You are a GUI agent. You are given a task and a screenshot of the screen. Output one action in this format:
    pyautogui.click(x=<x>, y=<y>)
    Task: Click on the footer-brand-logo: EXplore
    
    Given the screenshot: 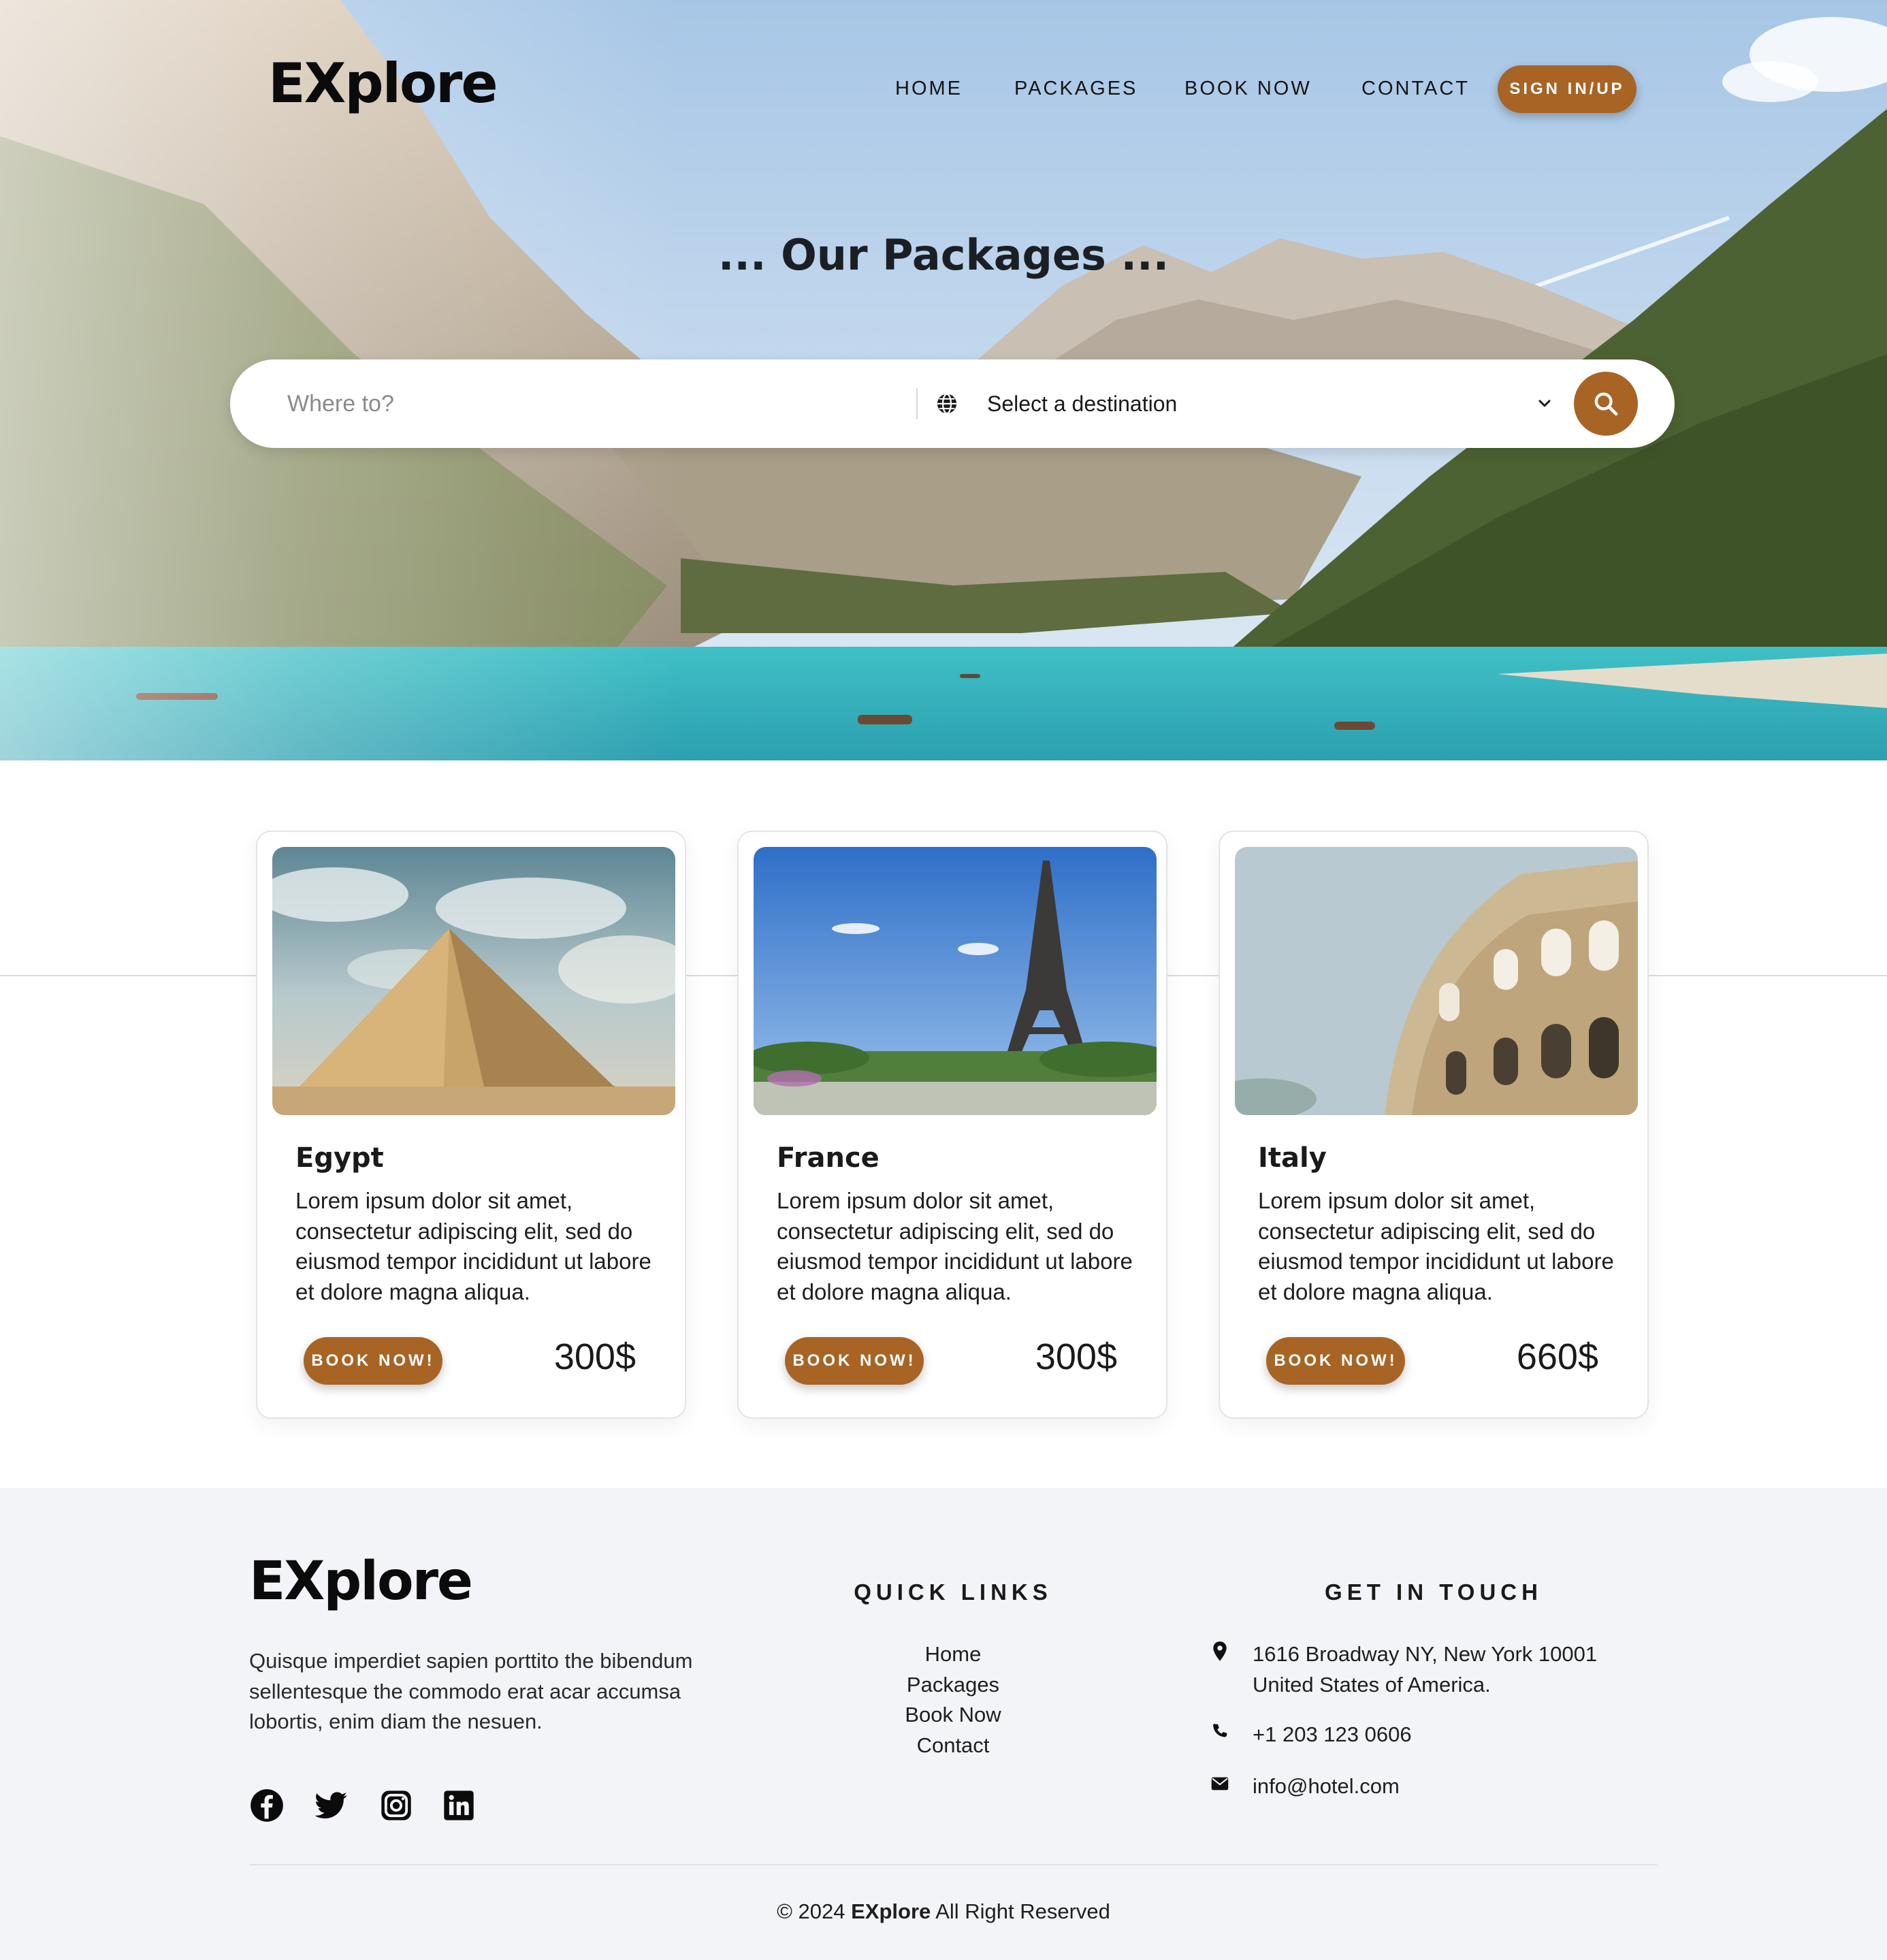 What is the action you would take?
    pyautogui.click(x=361, y=1581)
    